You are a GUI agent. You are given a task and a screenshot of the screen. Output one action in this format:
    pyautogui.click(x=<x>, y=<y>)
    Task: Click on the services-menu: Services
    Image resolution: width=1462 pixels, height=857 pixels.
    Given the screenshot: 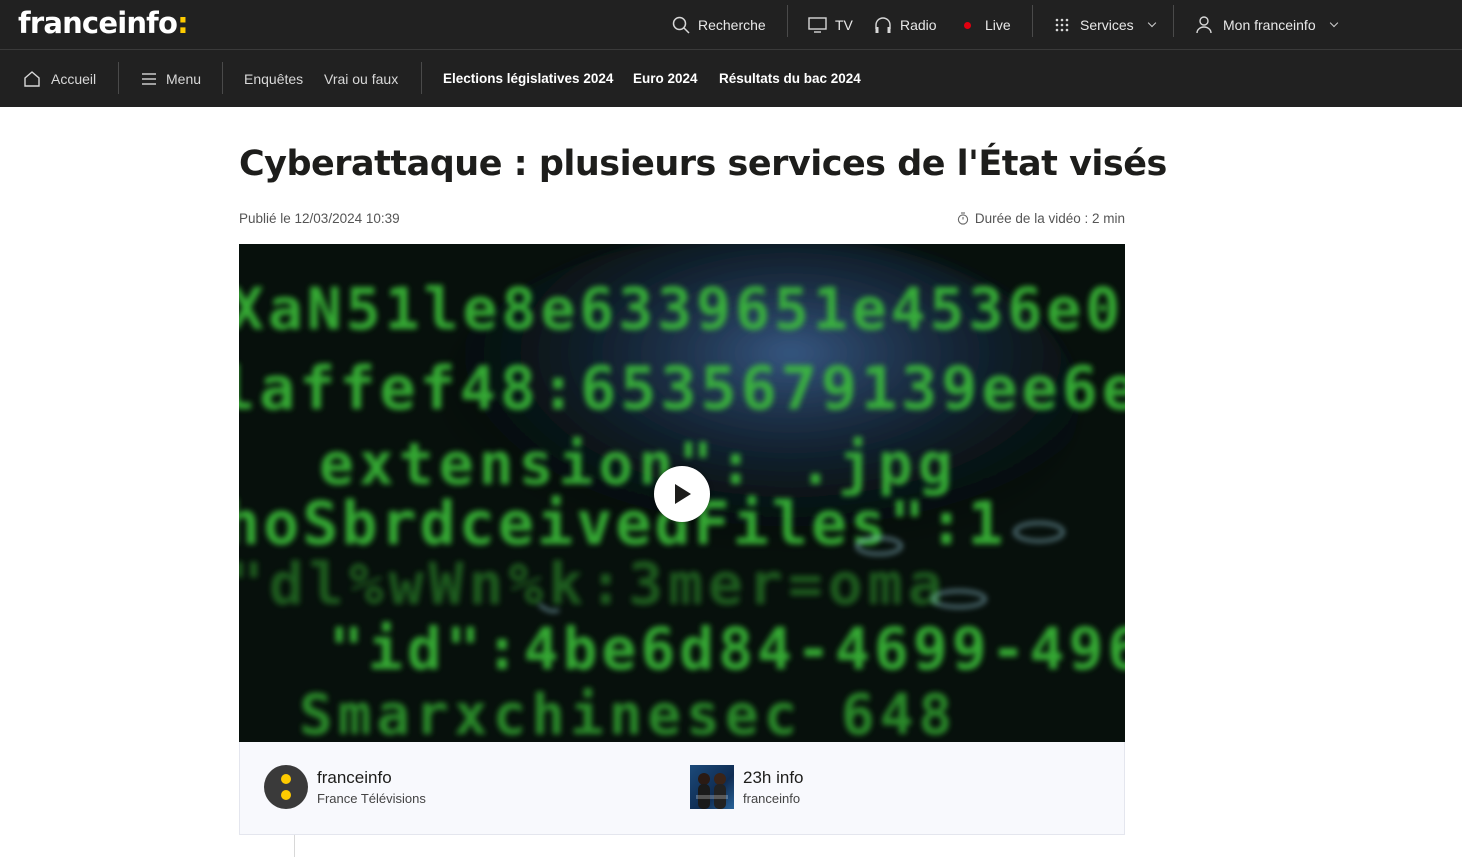 What is the action you would take?
    pyautogui.click(x=1105, y=25)
    